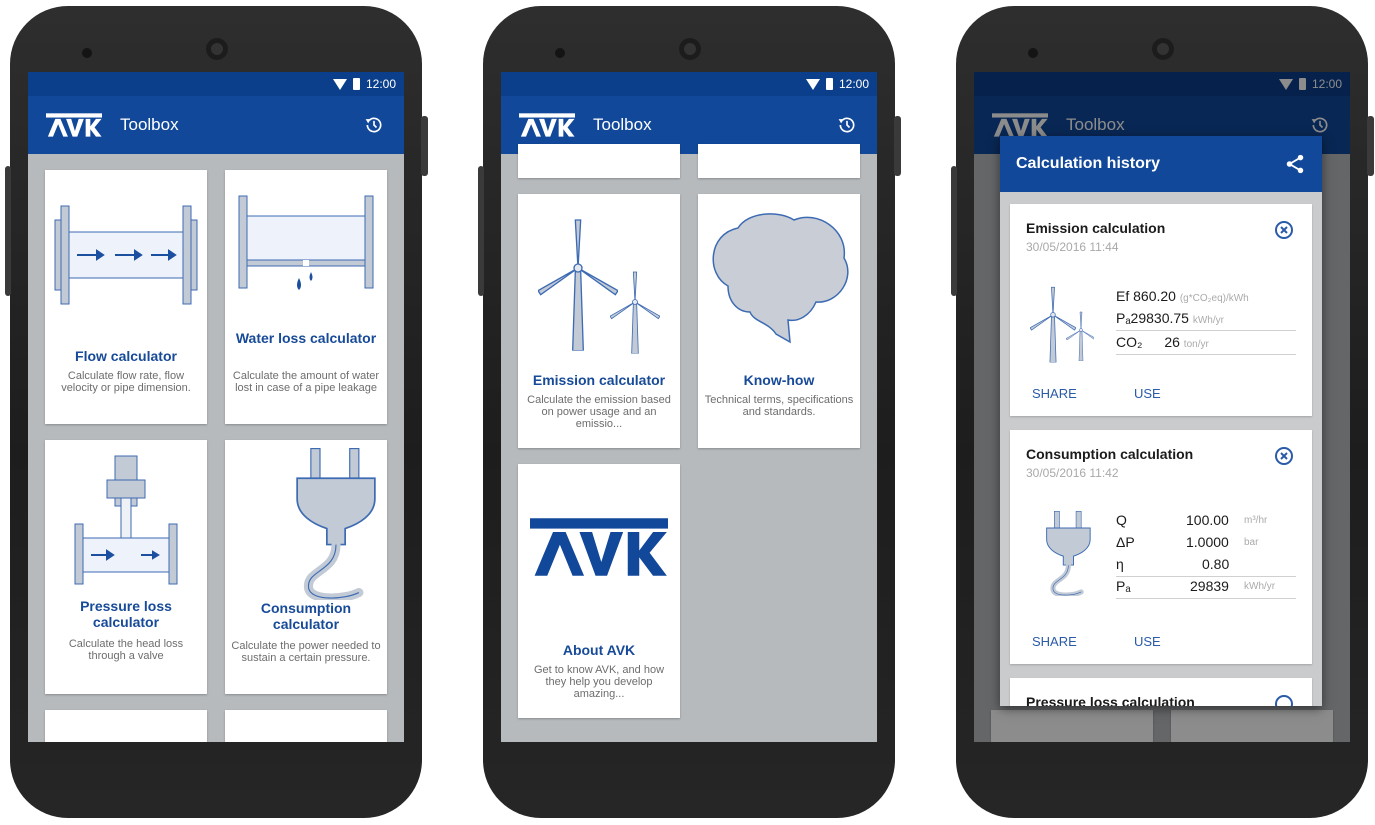  What do you see at coordinates (1206, 320) in the screenshot?
I see `result-row: Pₐ29830.75 kWh/yr` at bounding box center [1206, 320].